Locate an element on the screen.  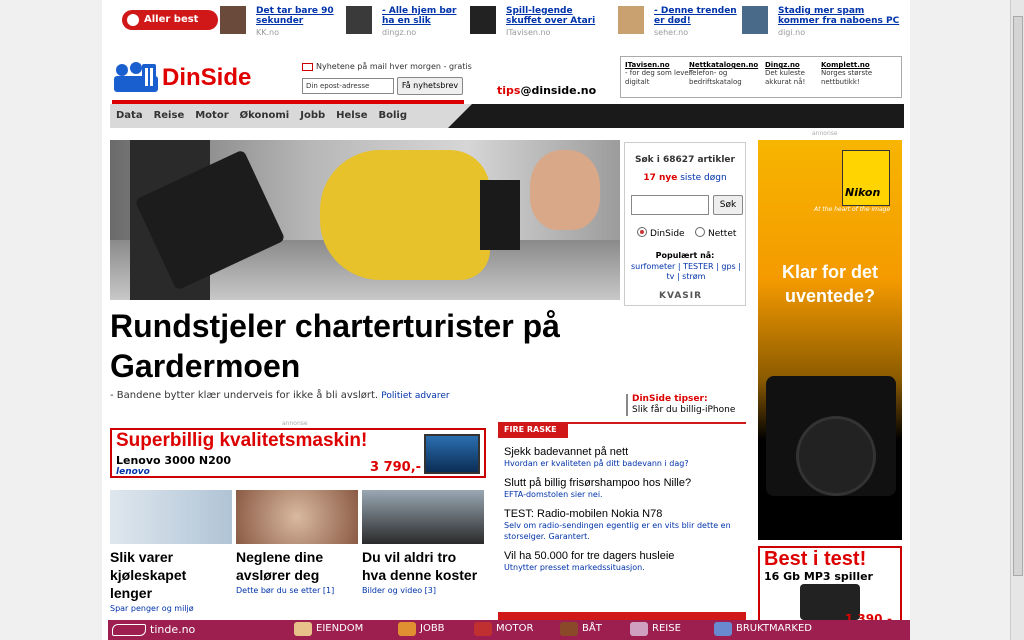
logo-text: DinSide is located at coordinates (207, 77).